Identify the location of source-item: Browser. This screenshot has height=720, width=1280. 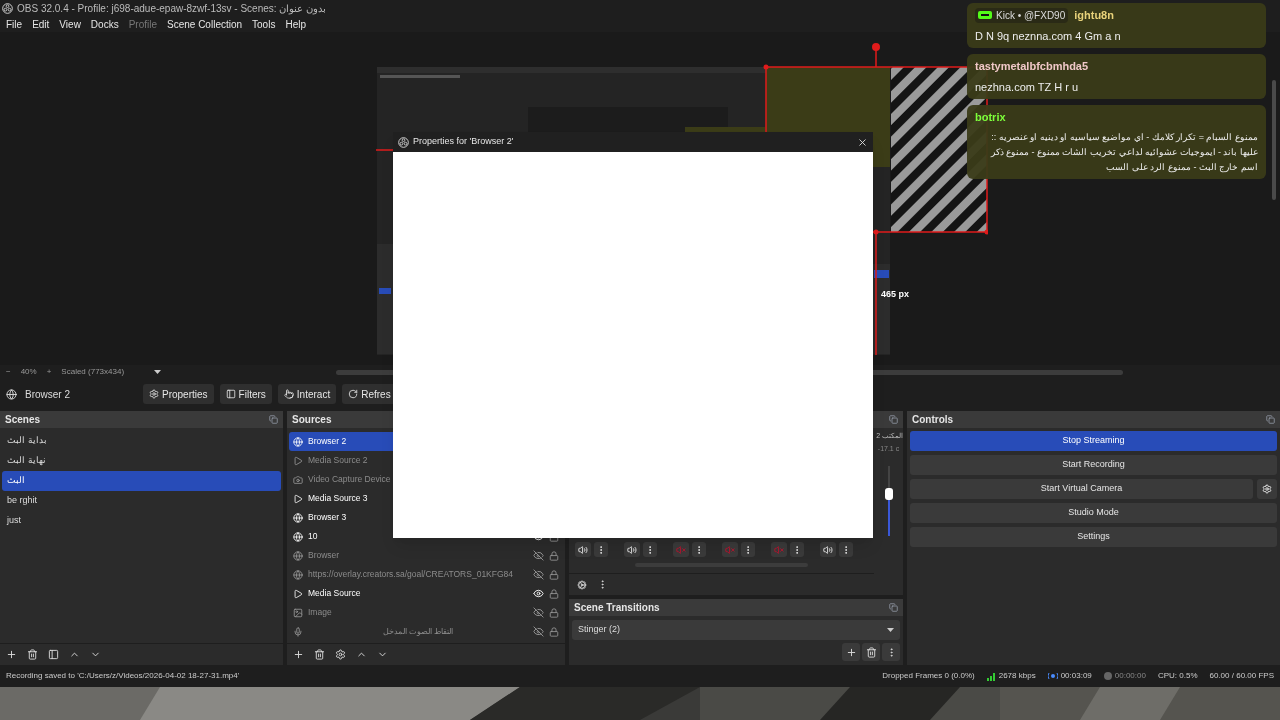
(426, 555).